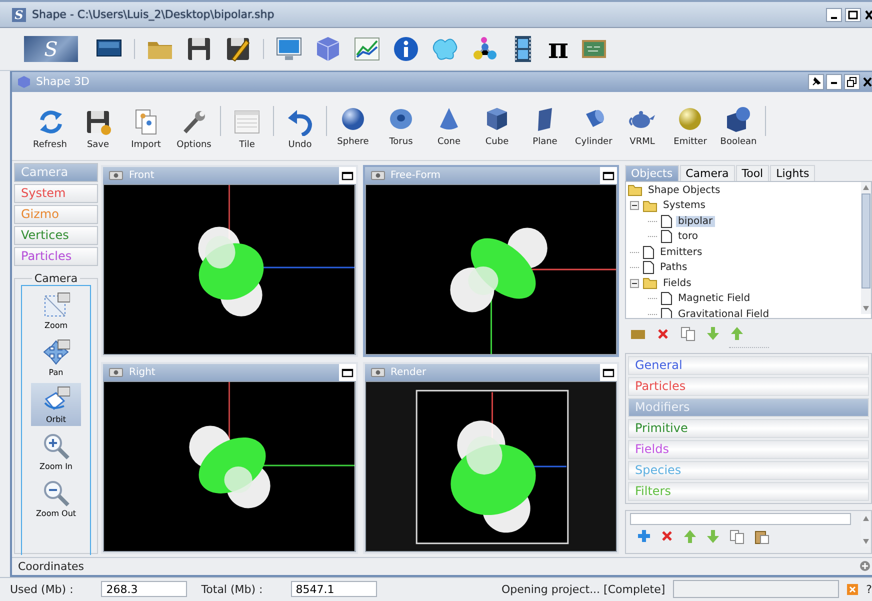 The height and width of the screenshot is (601, 872). What do you see at coordinates (19, 15) in the screenshot?
I see `app-icon: S` at bounding box center [19, 15].